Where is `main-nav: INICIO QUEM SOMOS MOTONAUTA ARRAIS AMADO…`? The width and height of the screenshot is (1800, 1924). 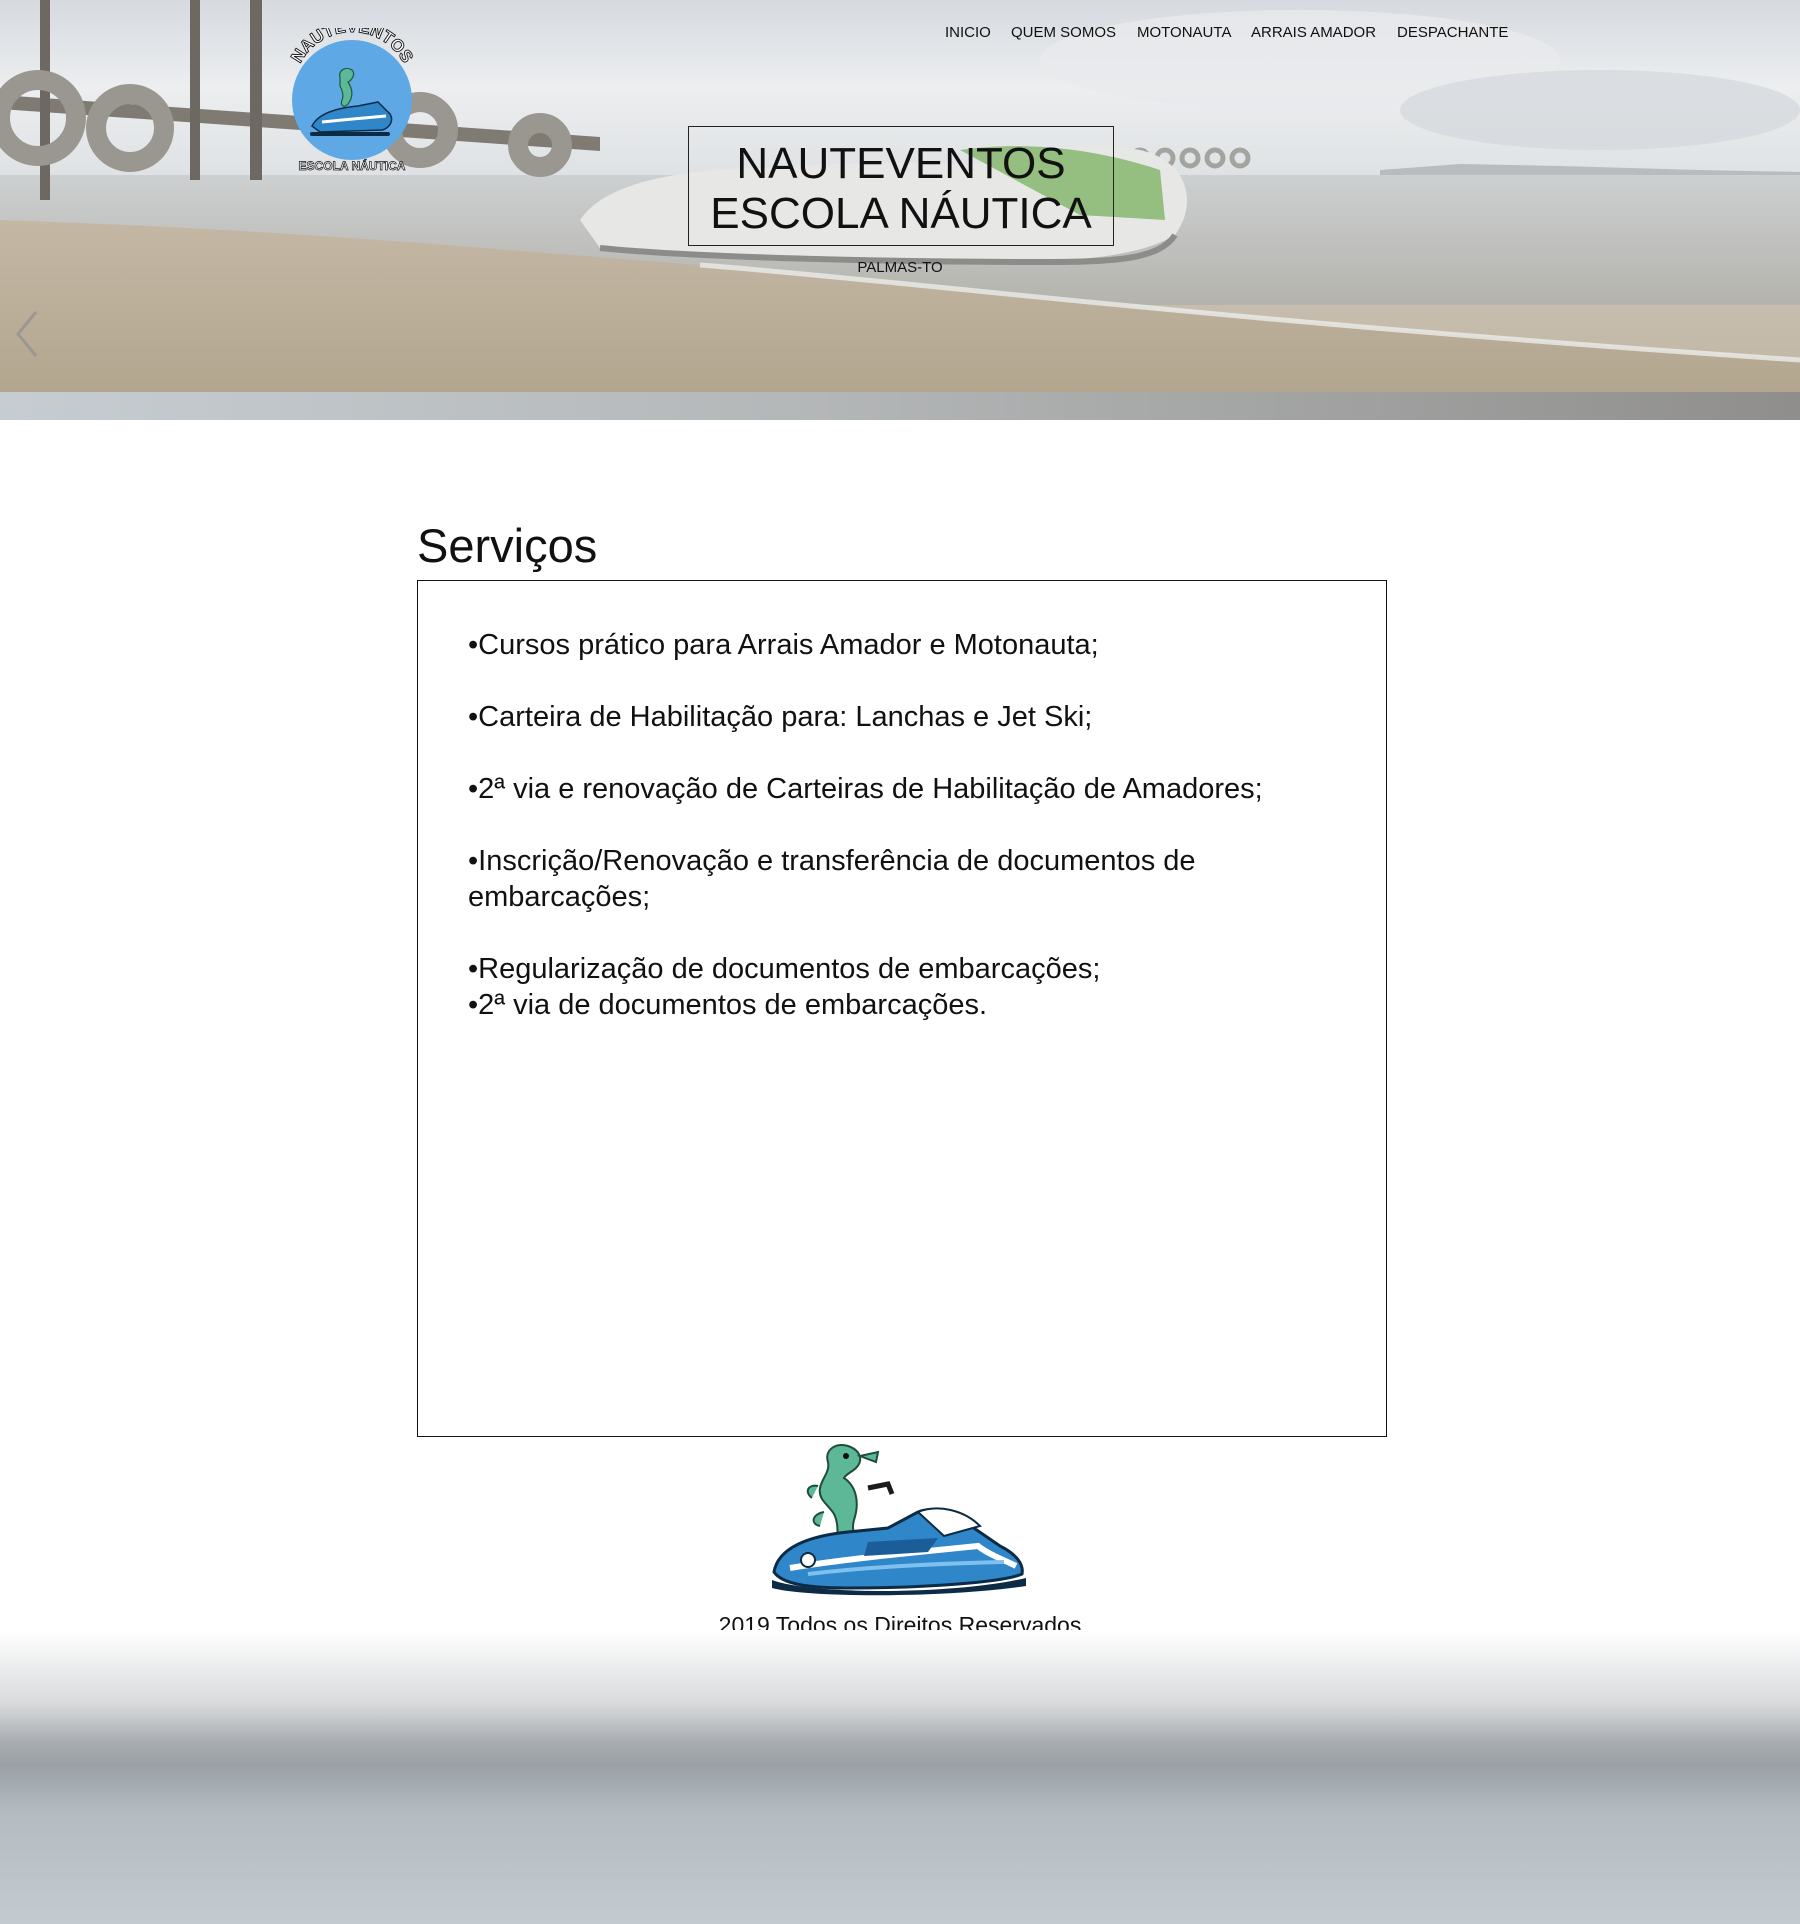
main-nav: INICIO QUEM SOMOS MOTONAUTA ARRAIS AMADO… is located at coordinates (900, 36).